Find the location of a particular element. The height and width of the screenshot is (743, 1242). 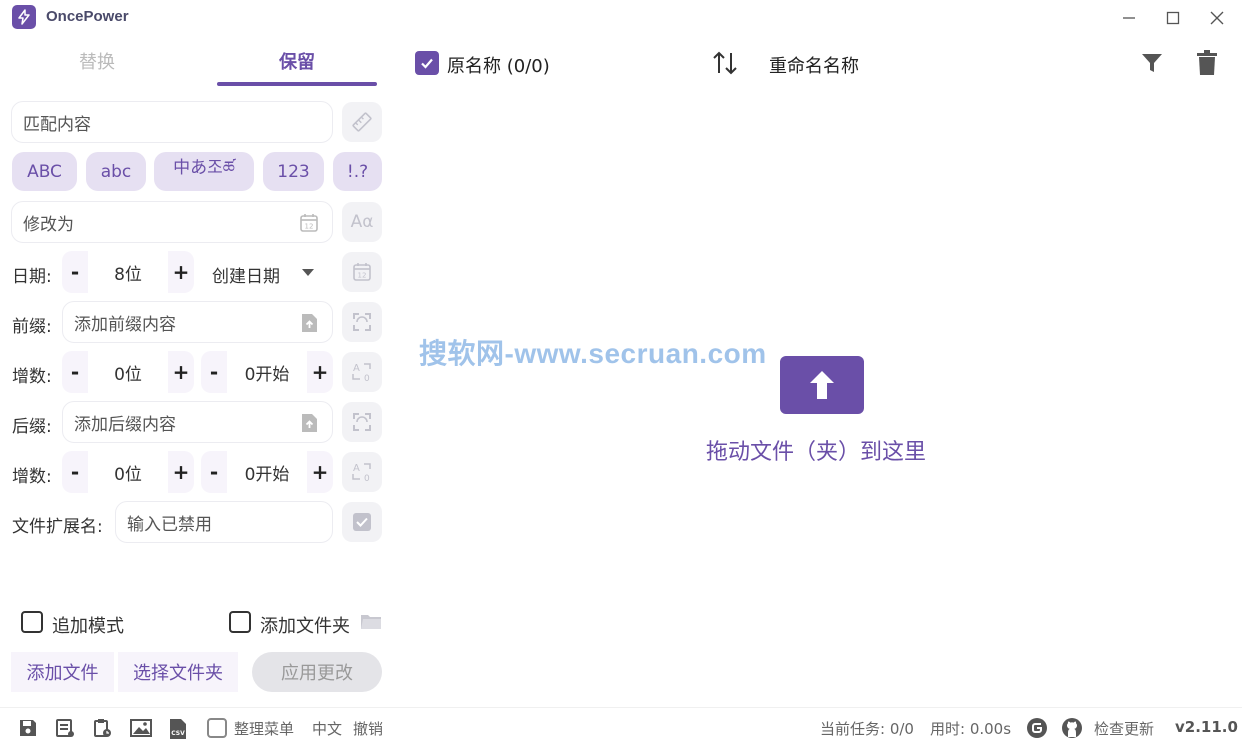

ruler-icon is located at coordinates (362, 122).